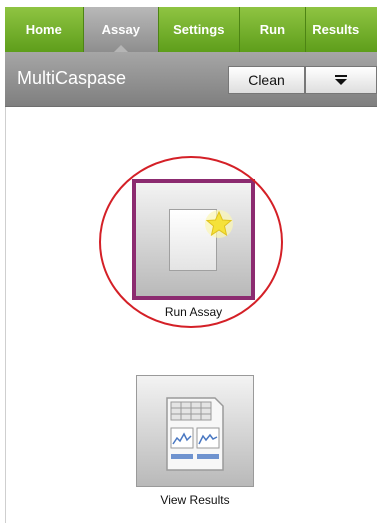 The width and height of the screenshot is (377, 523). Describe the element at coordinates (195, 500) in the screenshot. I see `view-results-label: View Results` at that location.